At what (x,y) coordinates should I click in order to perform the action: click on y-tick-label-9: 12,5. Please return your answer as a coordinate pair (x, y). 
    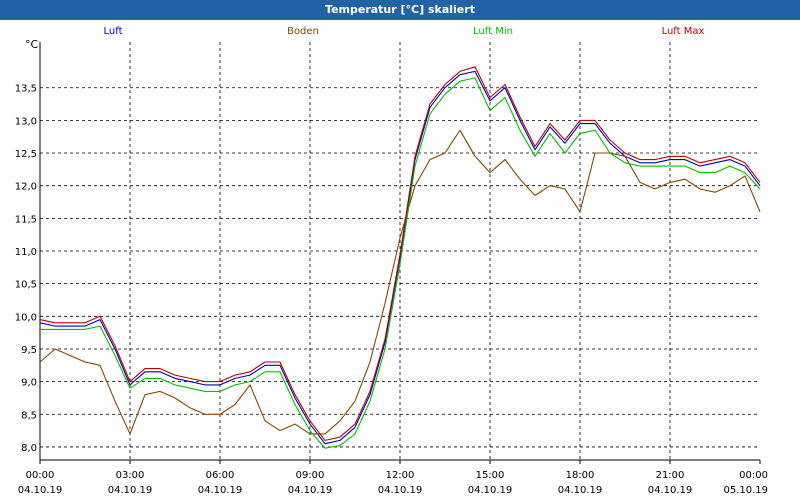
    Looking at the image, I should click on (26, 154).